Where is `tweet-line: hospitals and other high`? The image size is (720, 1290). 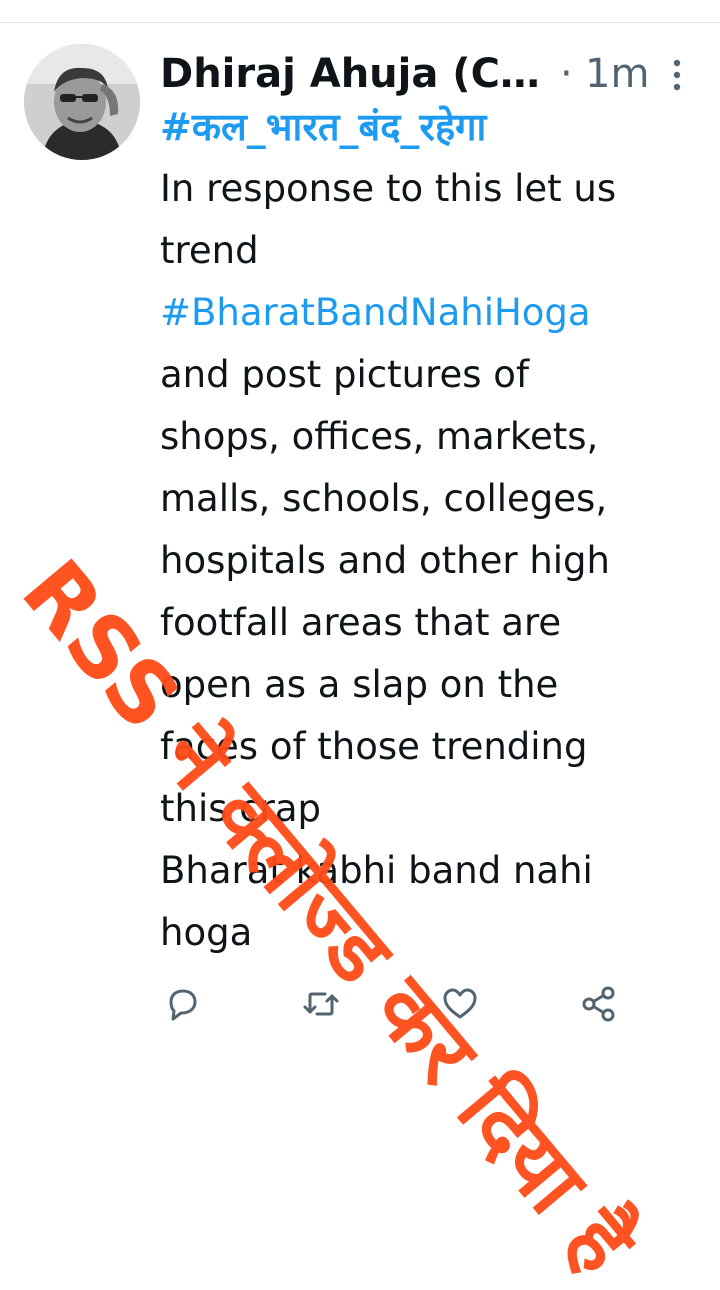 tweet-line: hospitals and other high is located at coordinates (385, 560).